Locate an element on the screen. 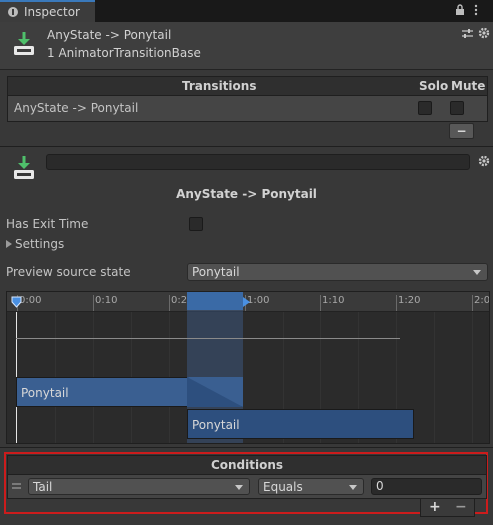 This screenshot has height=525, width=493. header-subtitle: 1 AnimatorTransitionBase is located at coordinates (124, 53).